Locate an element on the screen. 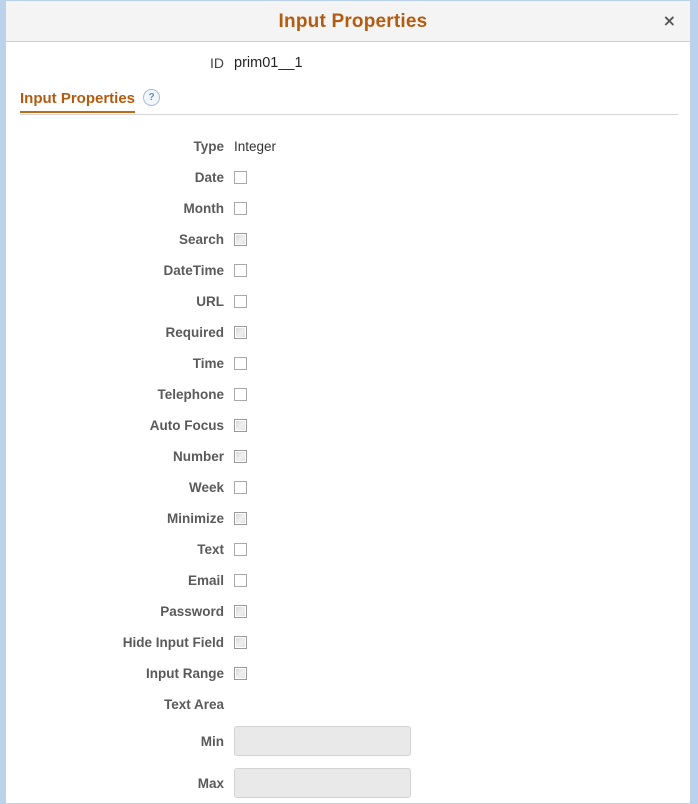 The width and height of the screenshot is (698, 804). checkbox-label: Auto Focus is located at coordinates (186, 425).